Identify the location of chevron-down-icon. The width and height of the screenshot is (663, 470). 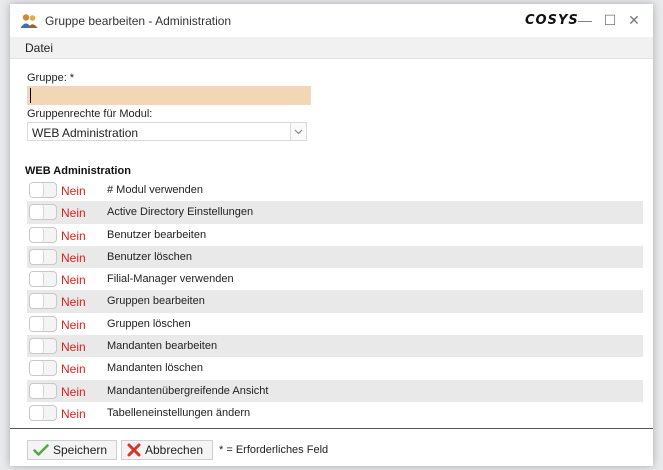
(298, 131).